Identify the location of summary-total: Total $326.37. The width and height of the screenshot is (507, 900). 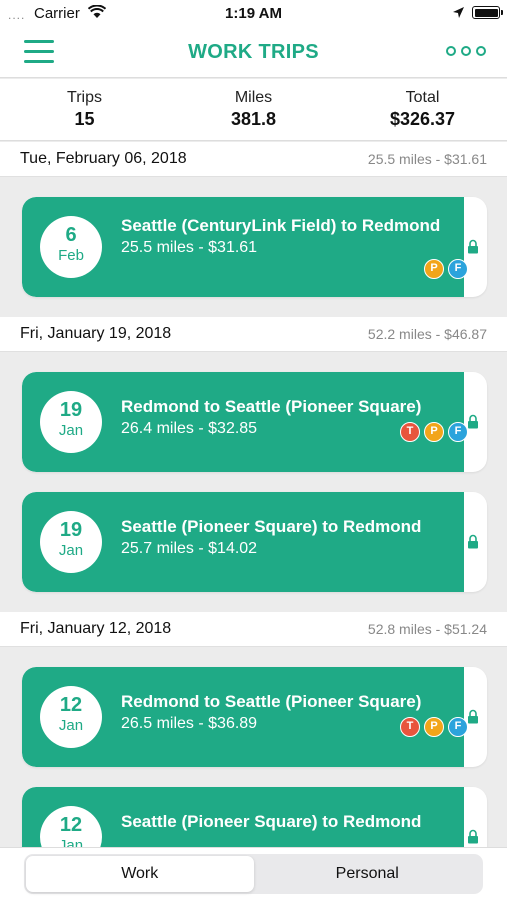
(422, 109).